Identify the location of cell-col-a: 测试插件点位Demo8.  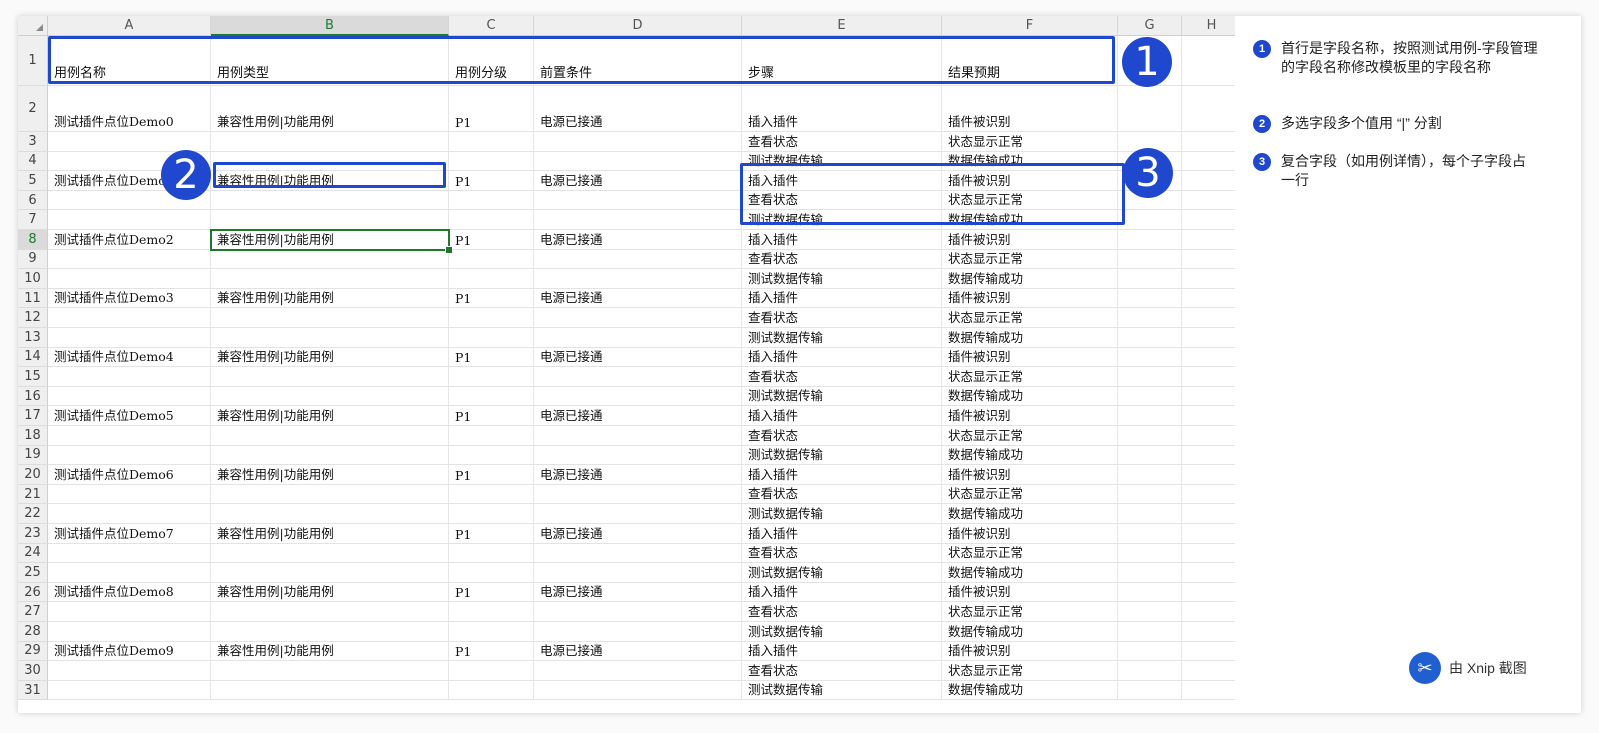
(129, 592).